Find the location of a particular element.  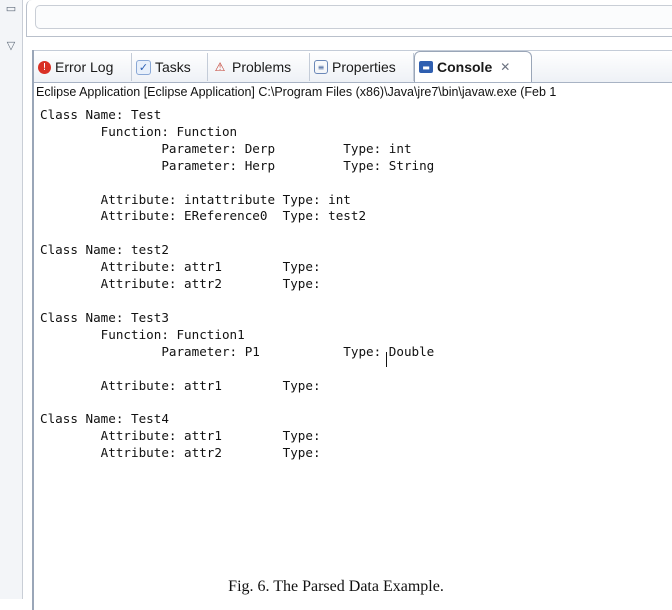

top-editor-panel is located at coordinates (349, 18).